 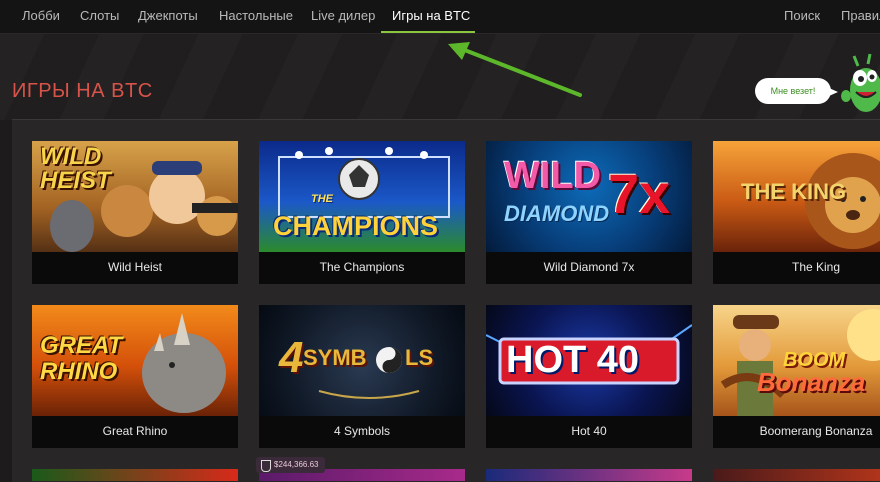 I want to click on game-title: 4 Symbols, so click(x=362, y=432).